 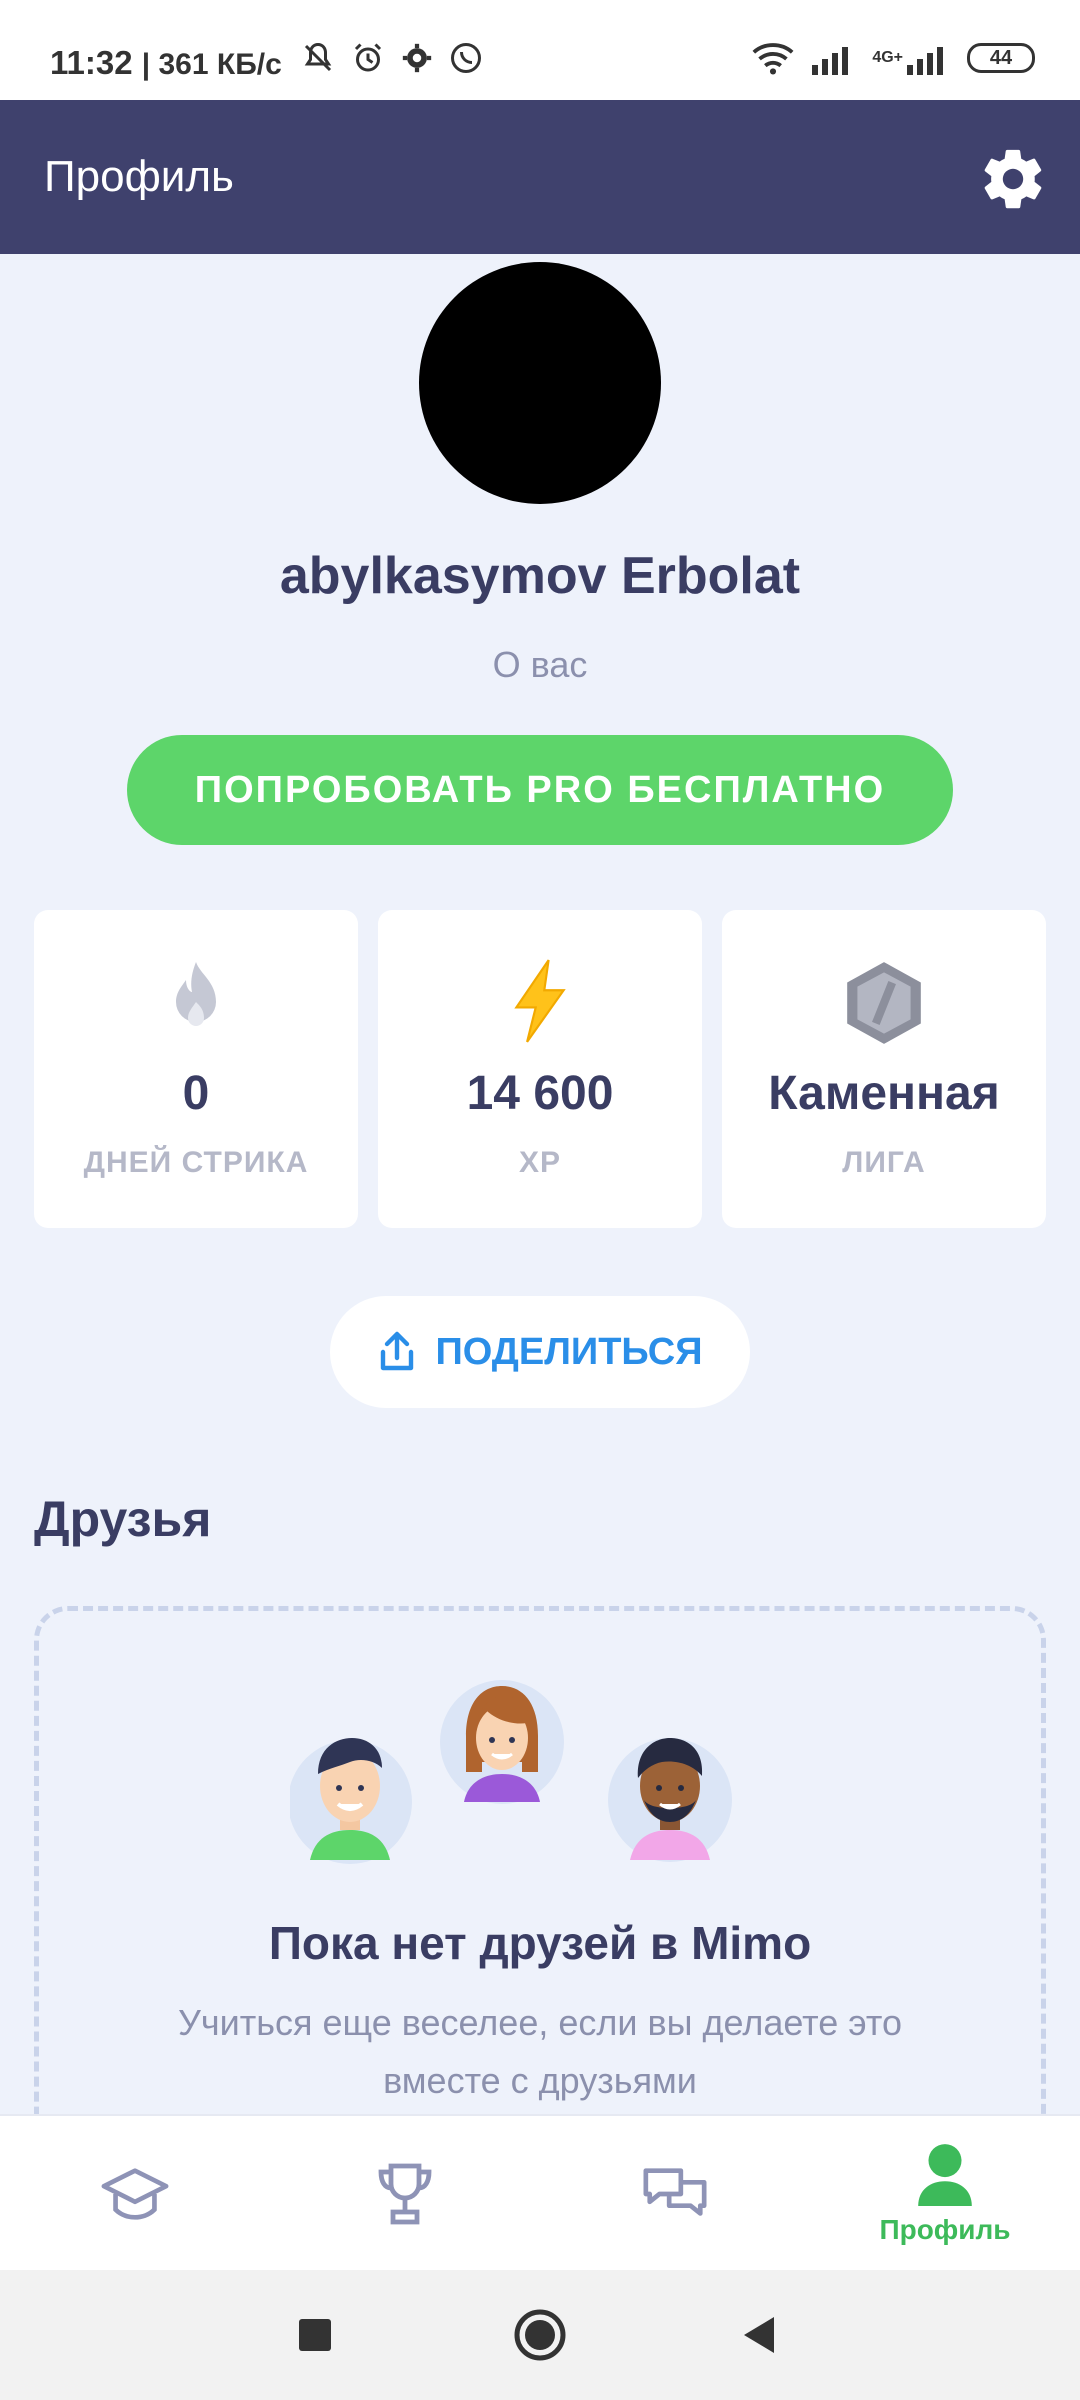 I want to click on square-icon, so click(x=315, y=2335).